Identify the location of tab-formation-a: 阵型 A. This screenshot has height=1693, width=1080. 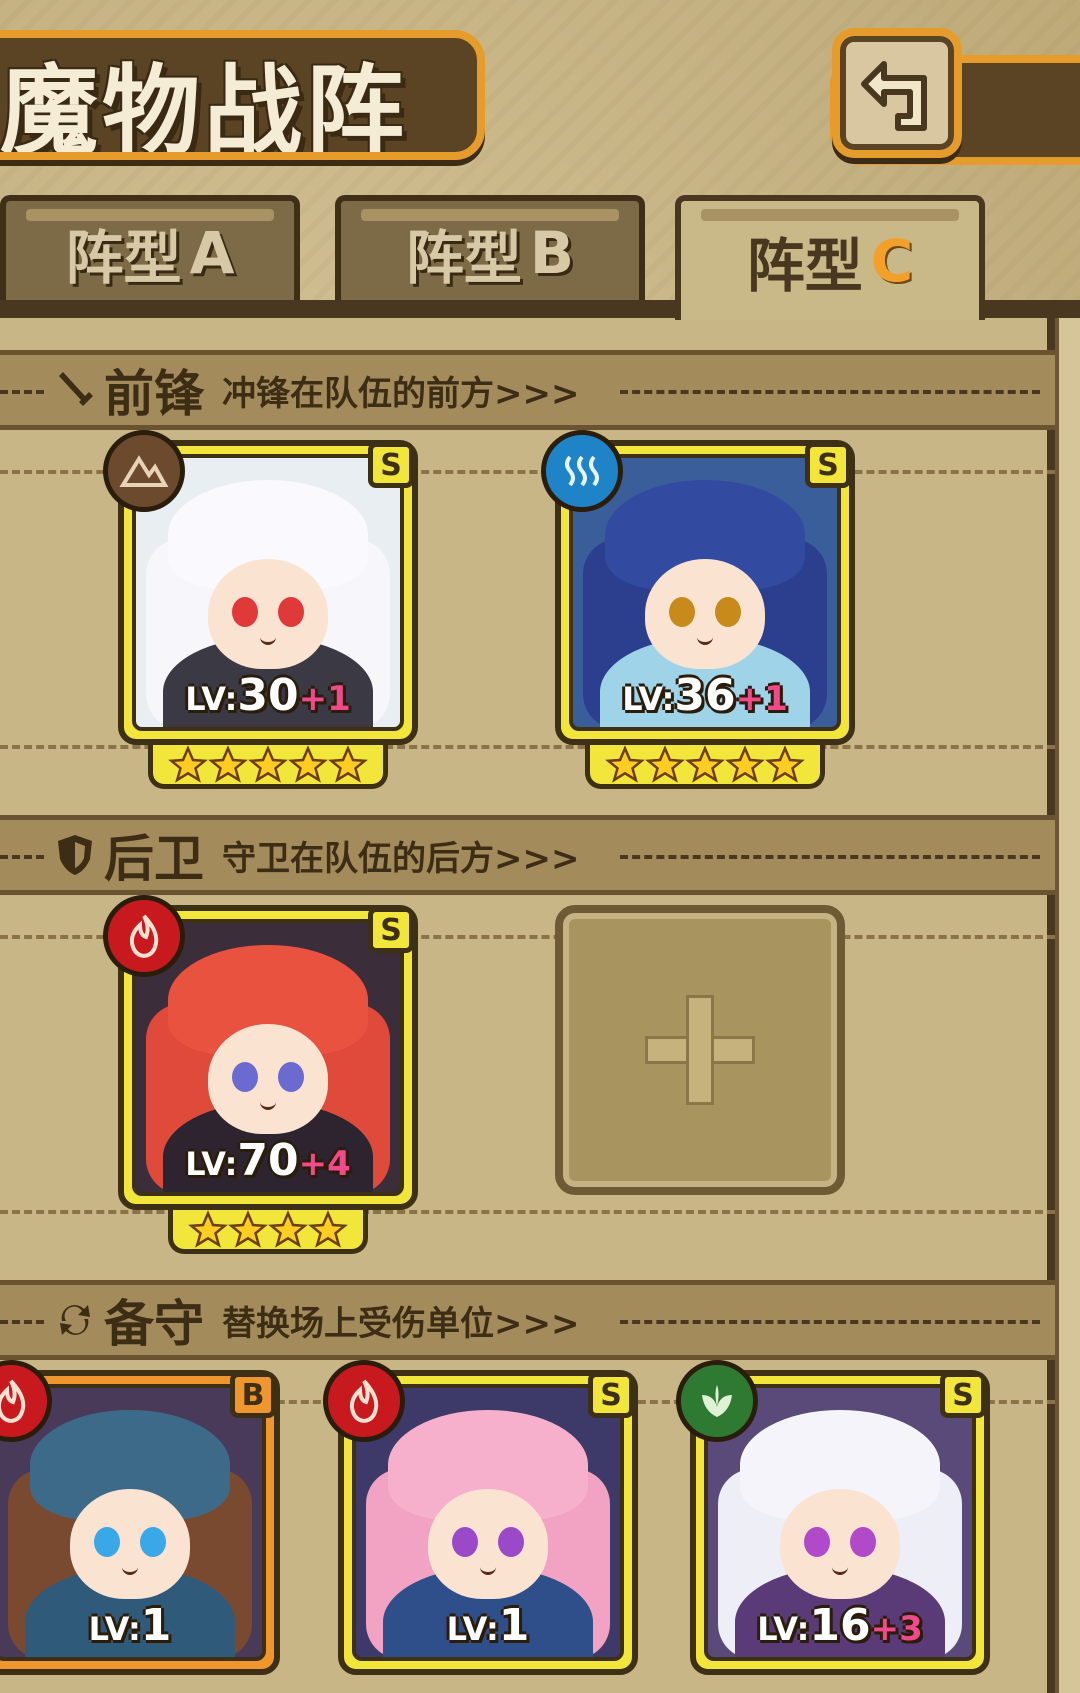
(150, 250).